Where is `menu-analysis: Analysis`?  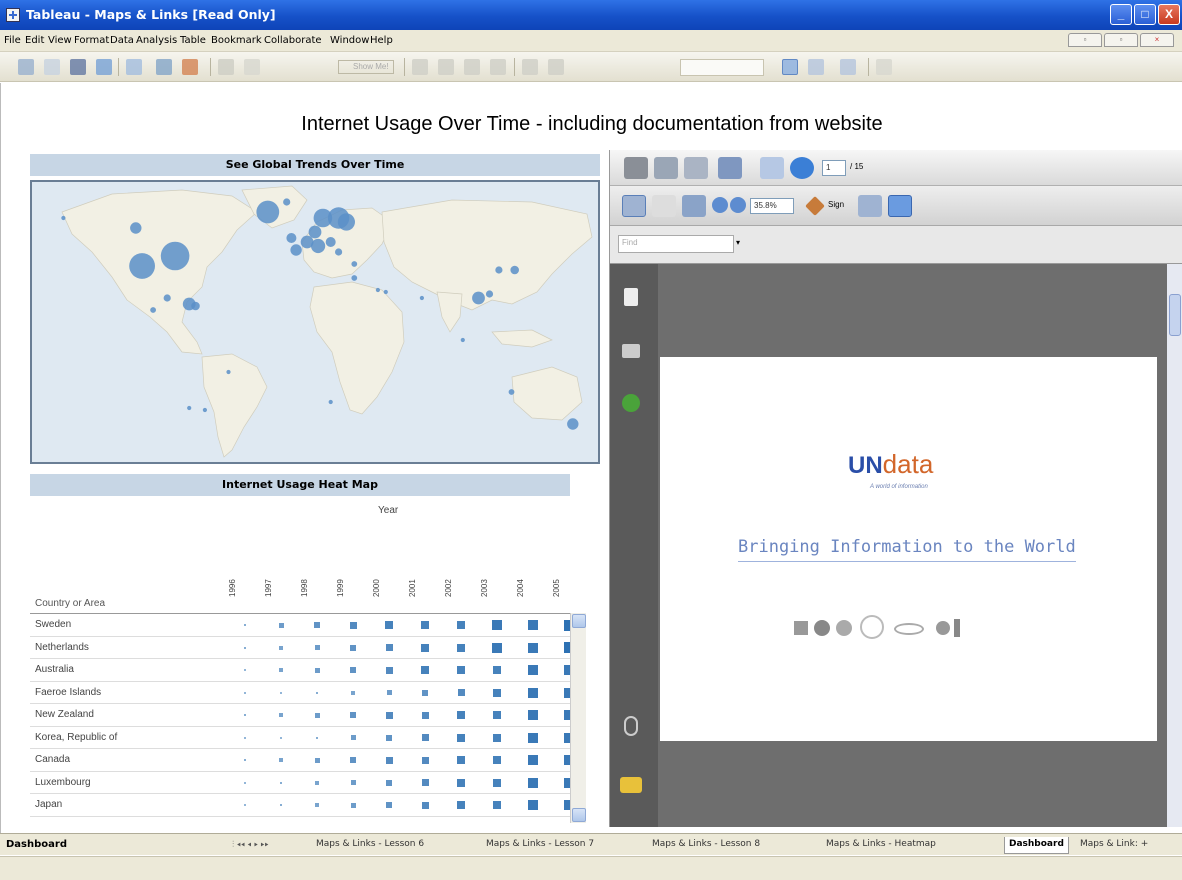 menu-analysis: Analysis is located at coordinates (156, 40).